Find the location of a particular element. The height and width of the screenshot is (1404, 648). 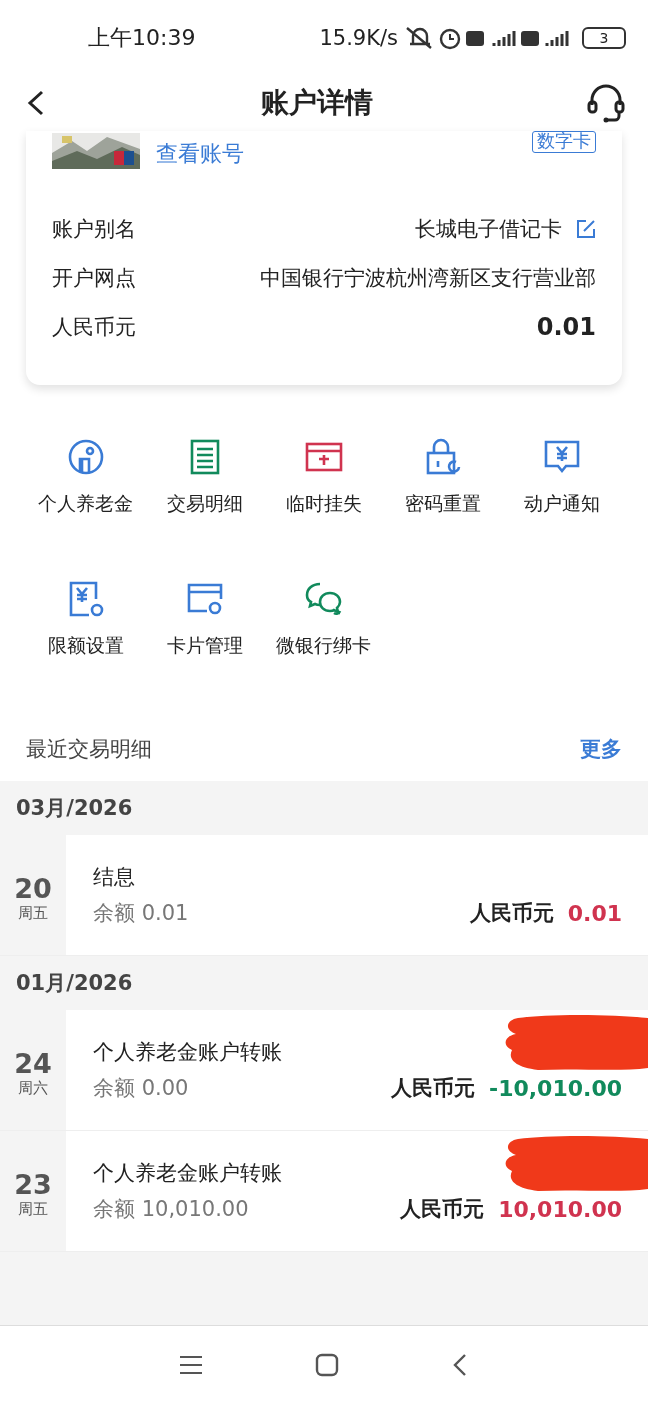

view-account-link: 查看账号 is located at coordinates (200, 154).